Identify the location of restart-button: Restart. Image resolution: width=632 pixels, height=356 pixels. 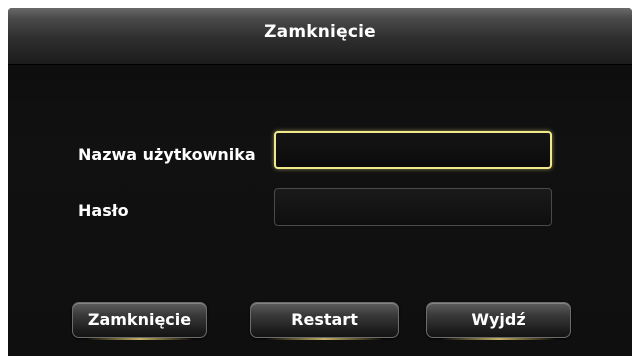
(324, 321).